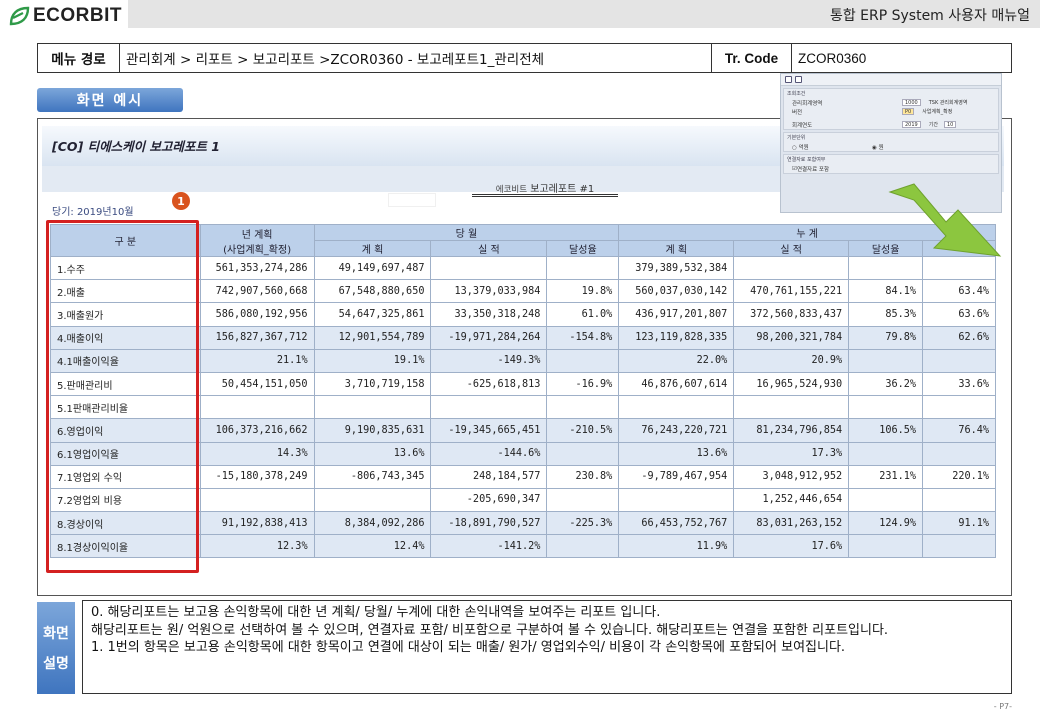 Image resolution: width=1040 pixels, height=720 pixels. Describe the element at coordinates (886, 291) in the screenshot. I see `cell-cum-rate: 84.1%` at that location.